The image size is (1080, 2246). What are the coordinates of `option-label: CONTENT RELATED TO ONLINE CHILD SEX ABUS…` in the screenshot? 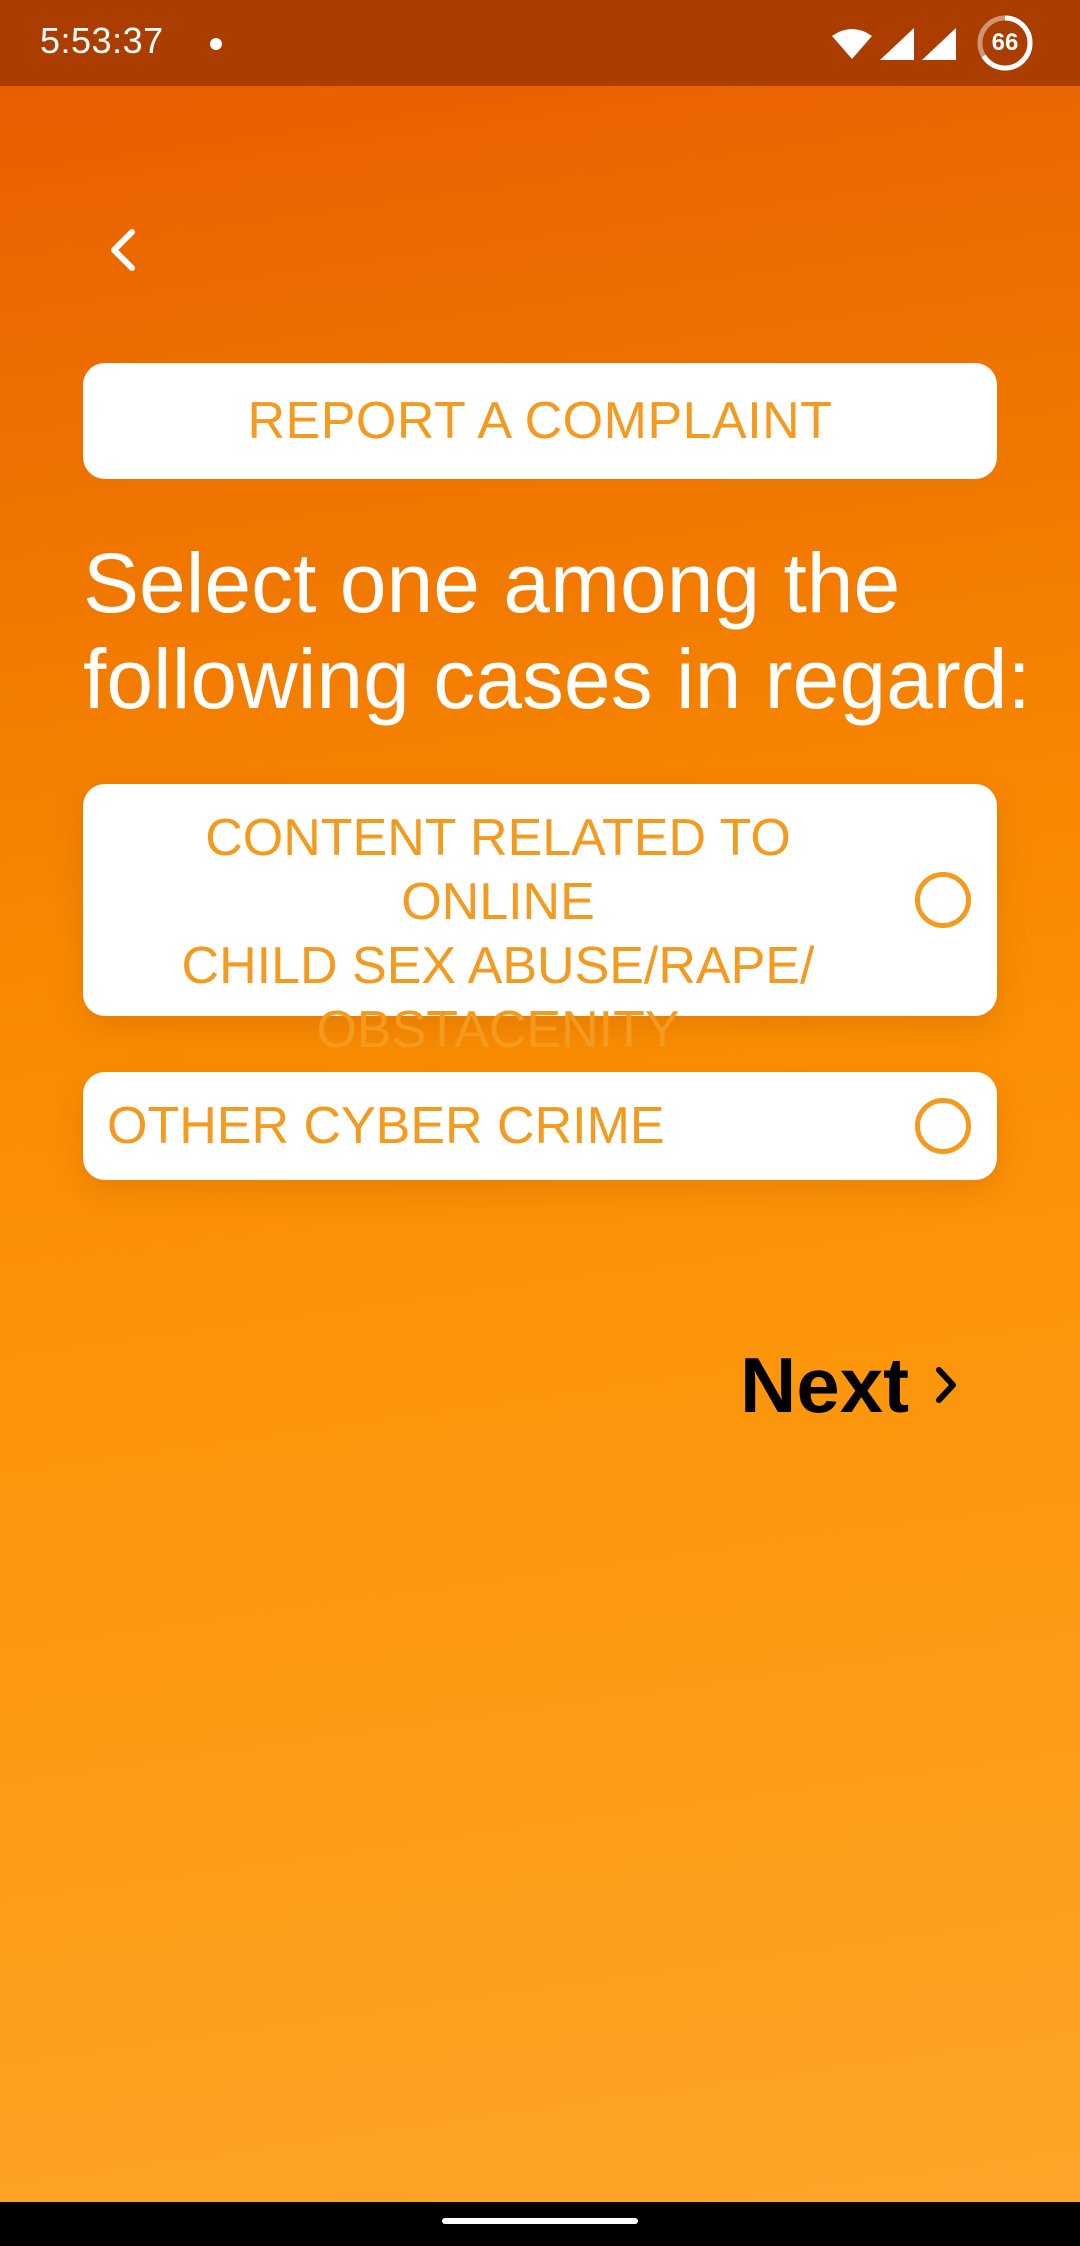 It's located at (498, 934).